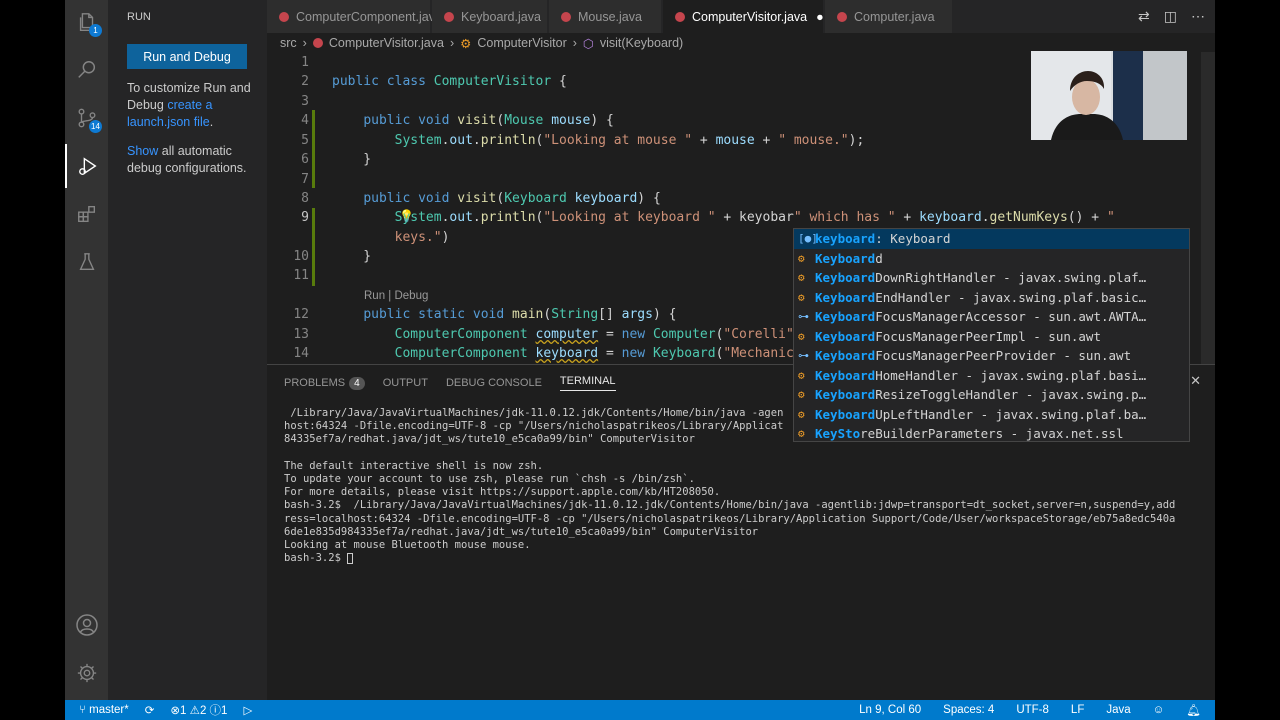  I want to click on source-control-icon: 14, so click(86, 118).